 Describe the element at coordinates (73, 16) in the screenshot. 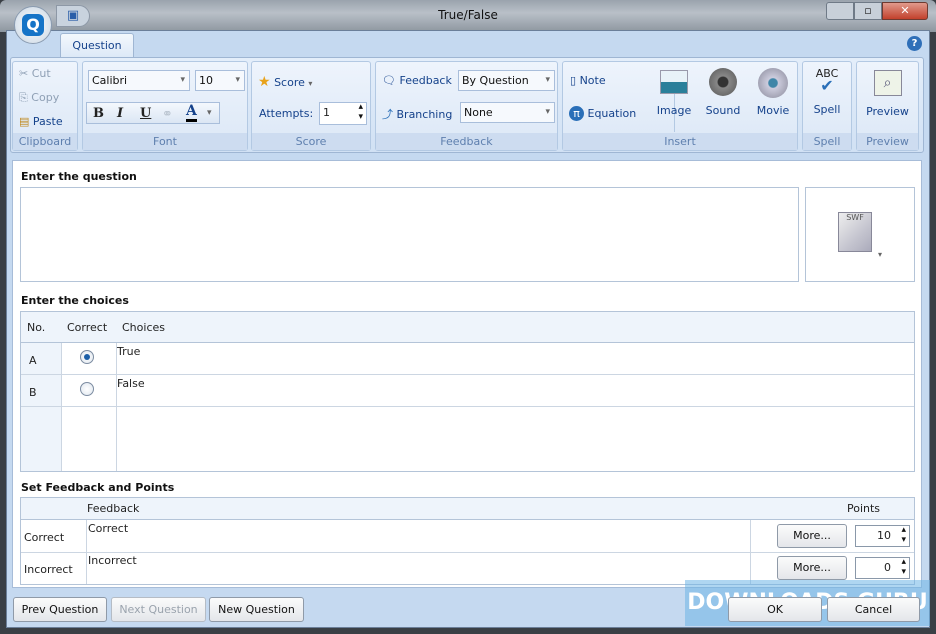

I see `save-icon: ▣` at that location.